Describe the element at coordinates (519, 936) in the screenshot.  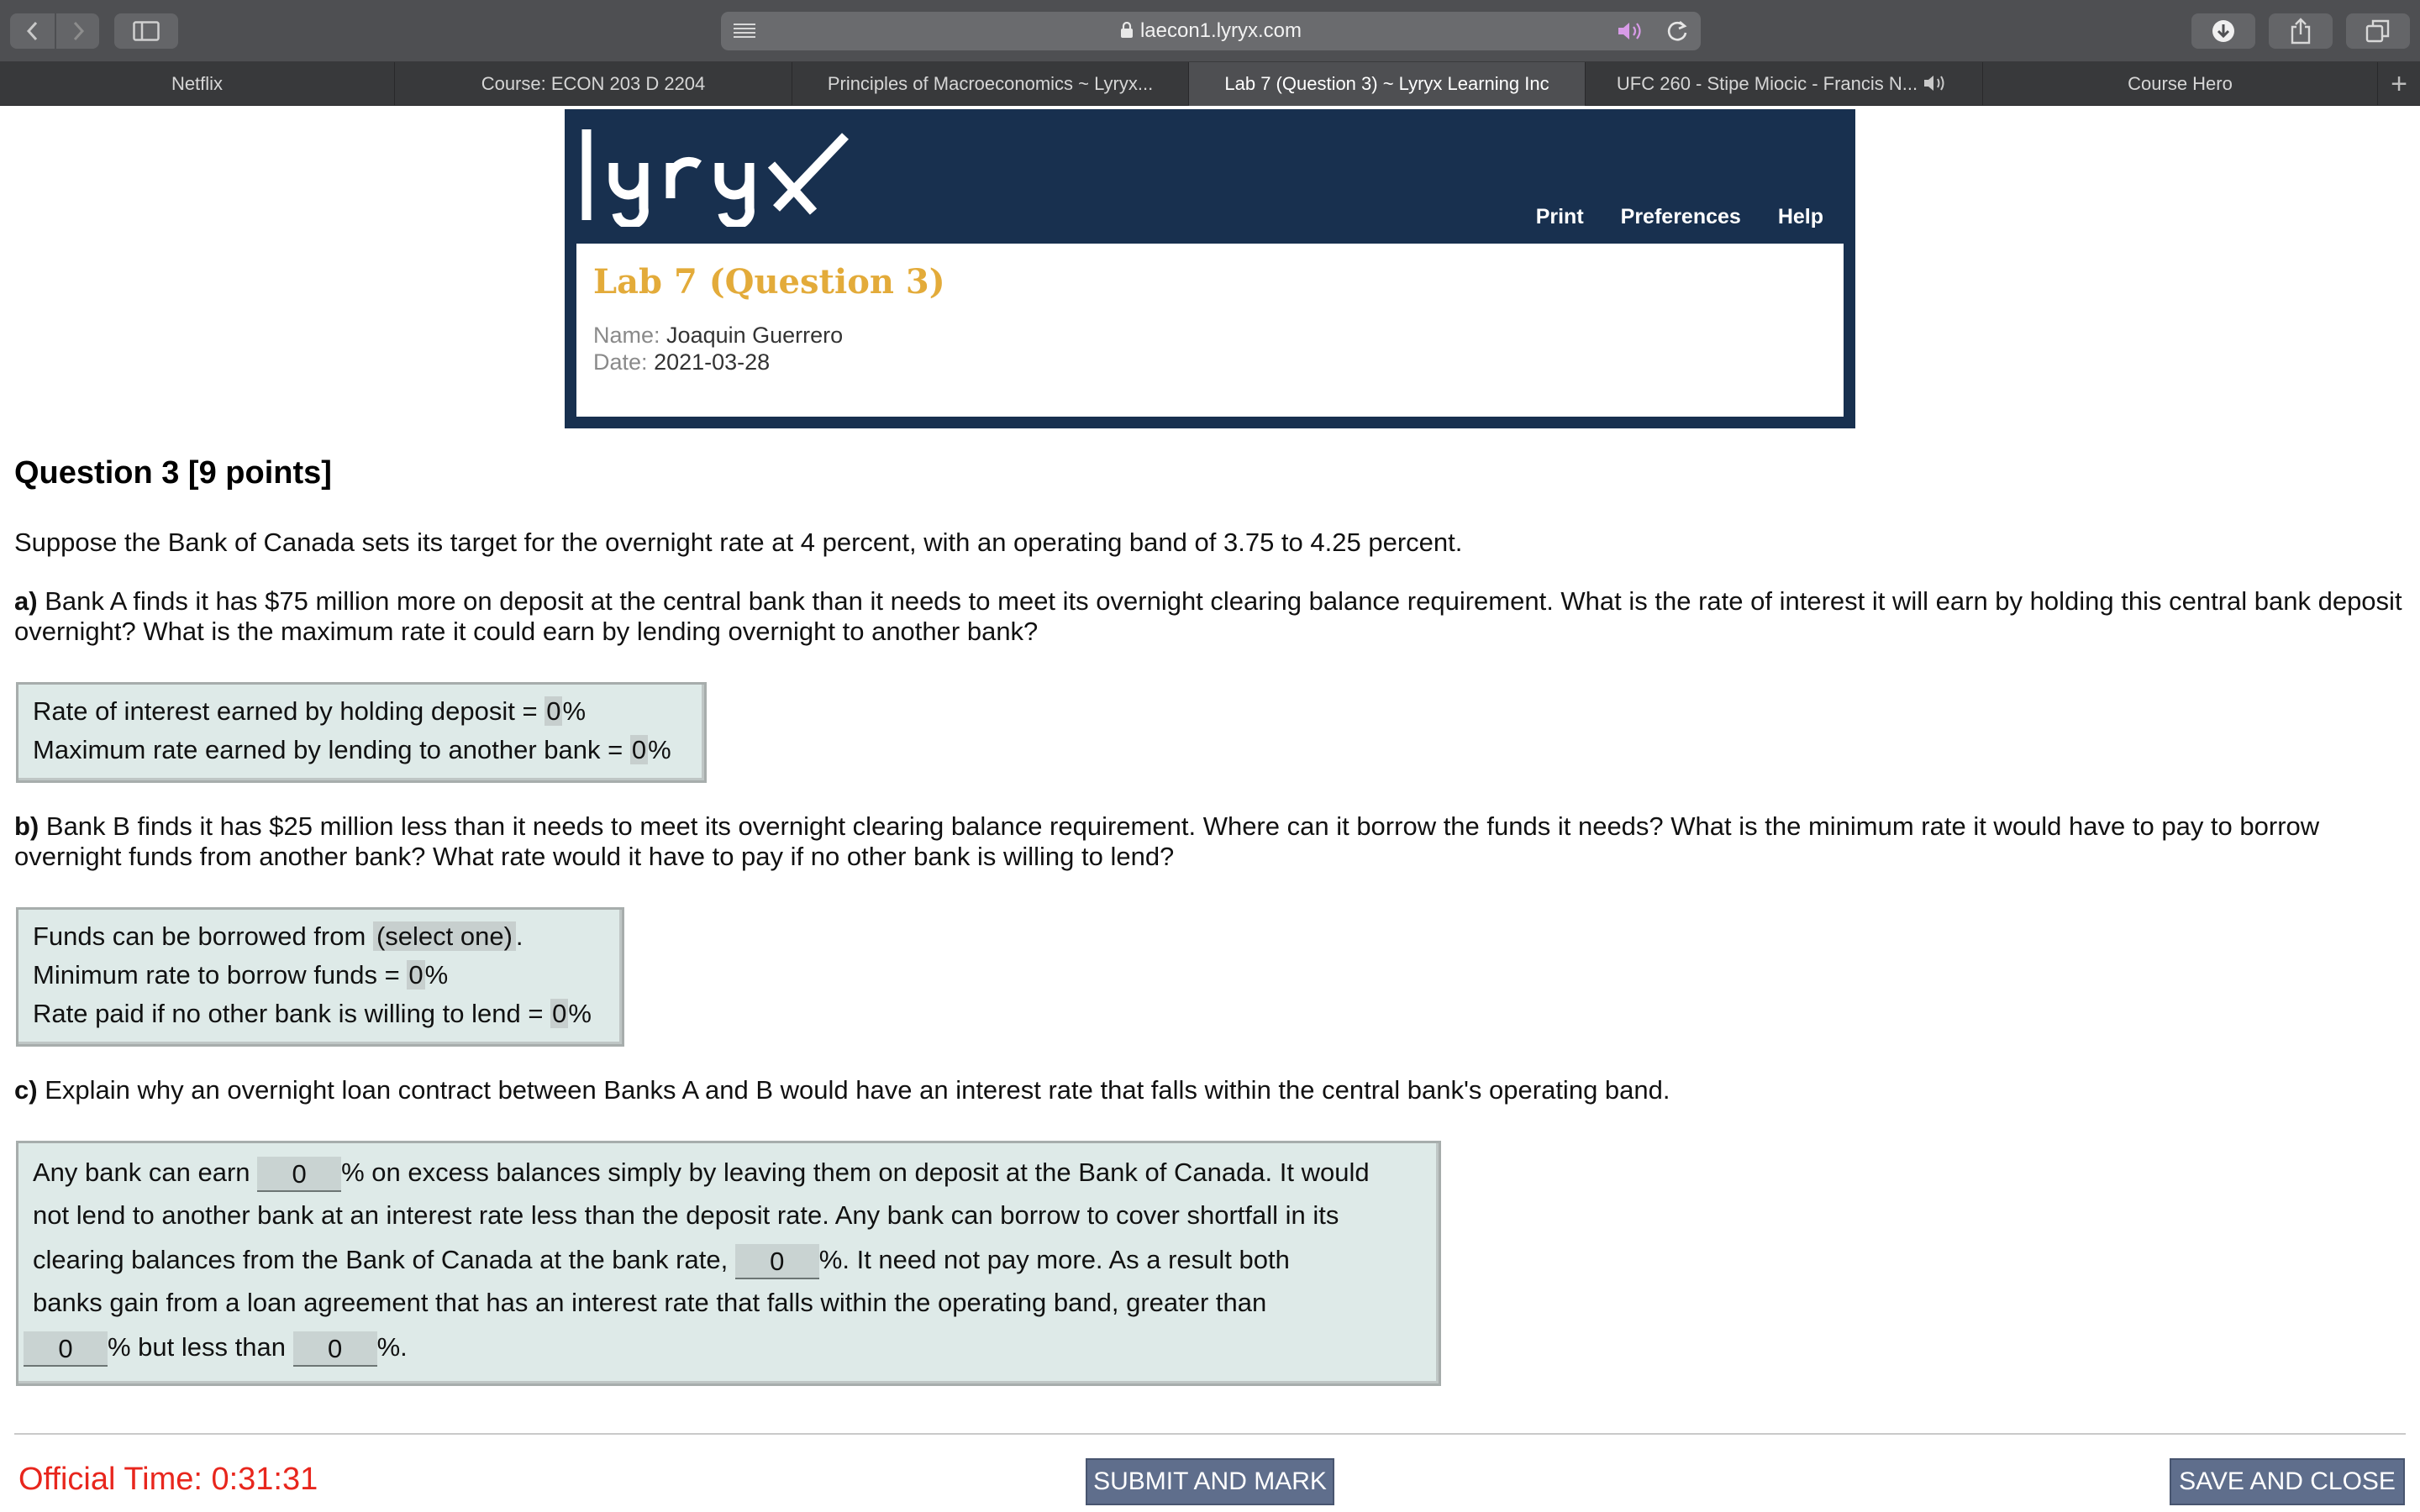
I see `row-end: .` at that location.